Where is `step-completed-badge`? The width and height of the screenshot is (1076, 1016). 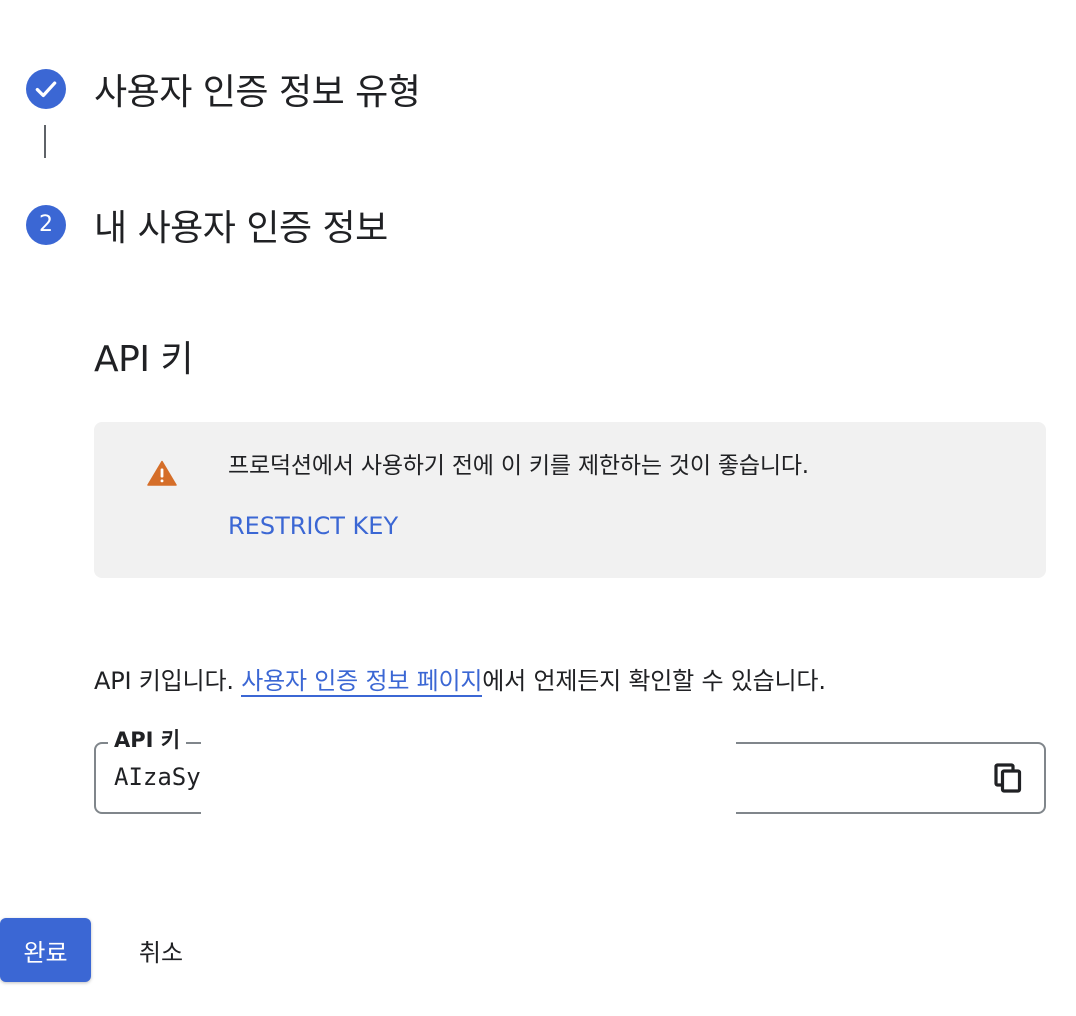 step-completed-badge is located at coordinates (46, 89).